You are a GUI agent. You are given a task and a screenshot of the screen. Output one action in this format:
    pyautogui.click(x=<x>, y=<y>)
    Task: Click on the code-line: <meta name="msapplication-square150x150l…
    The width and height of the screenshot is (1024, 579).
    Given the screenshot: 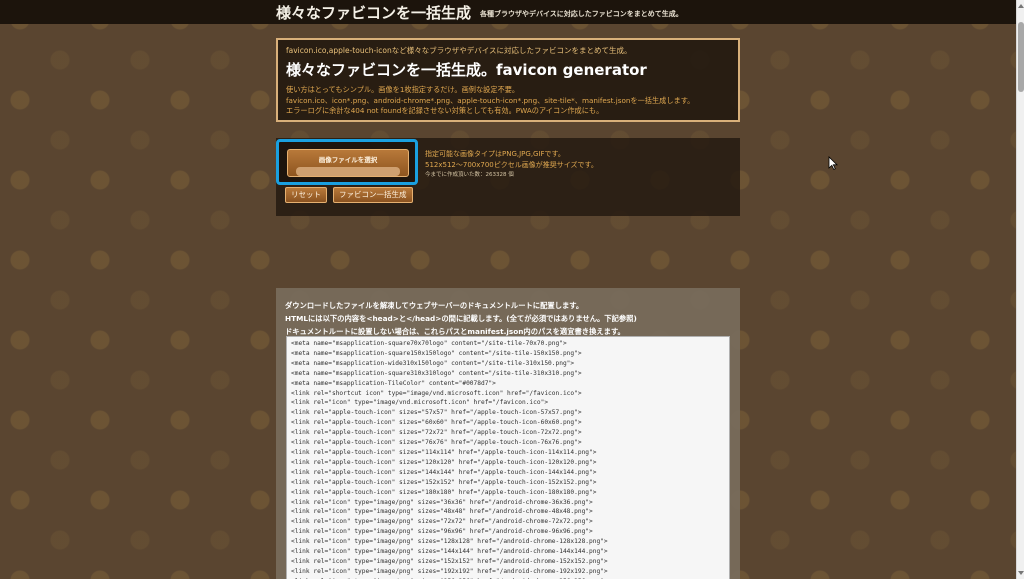 What is the action you would take?
    pyautogui.click(x=436, y=353)
    